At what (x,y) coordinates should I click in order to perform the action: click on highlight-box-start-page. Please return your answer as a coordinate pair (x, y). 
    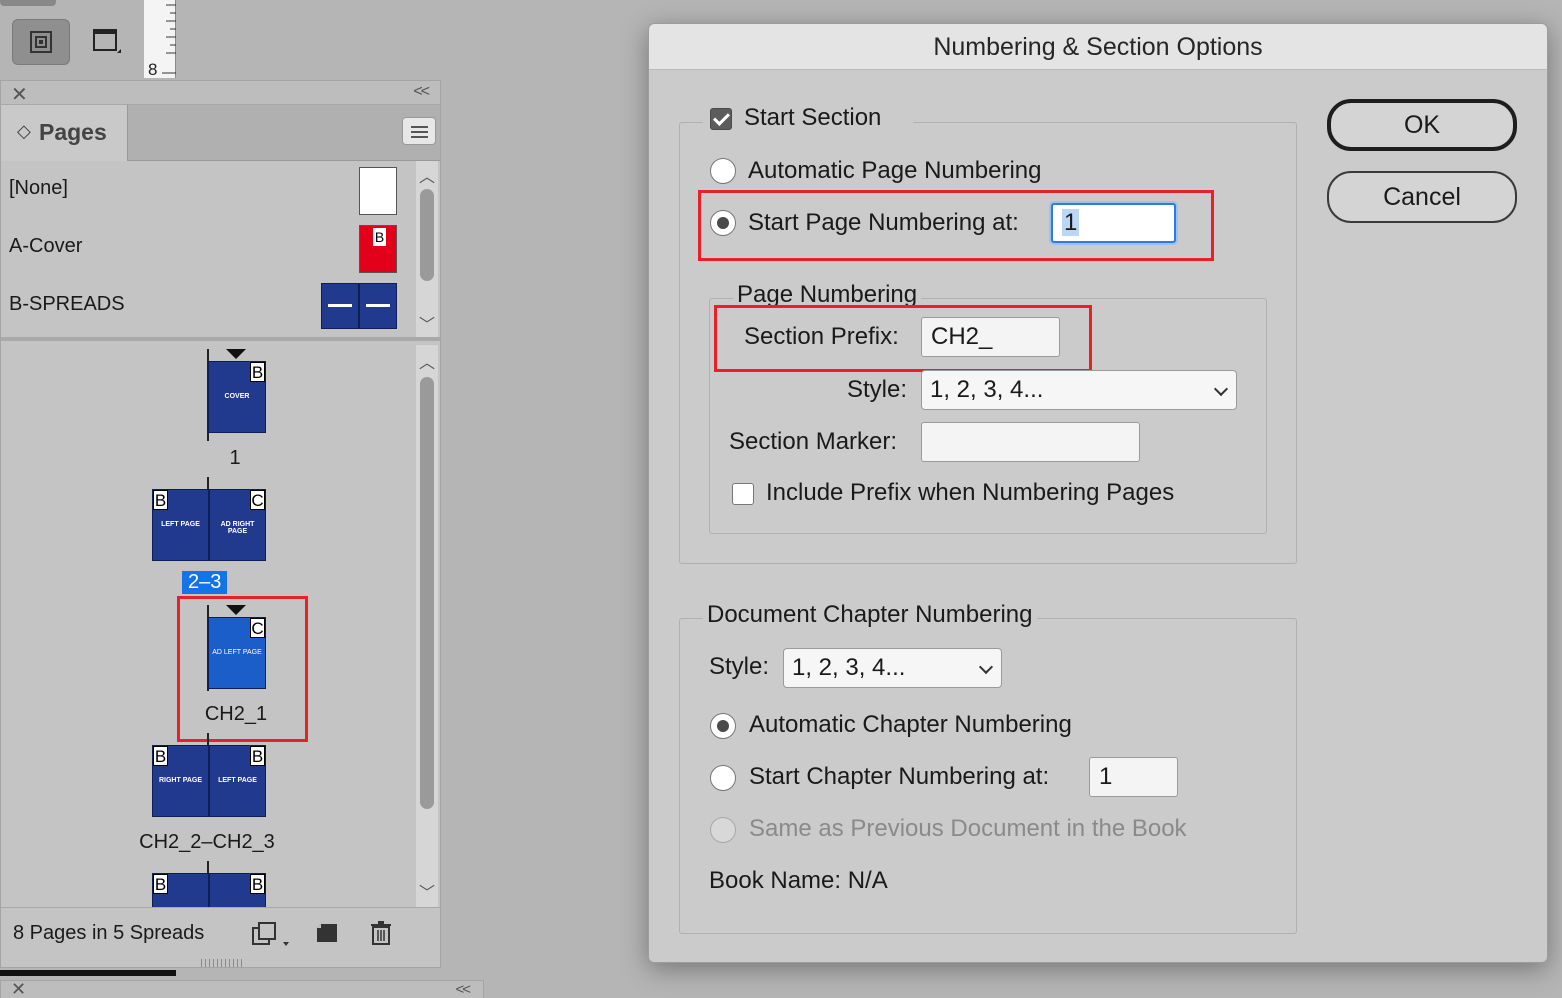
    Looking at the image, I should click on (956, 225).